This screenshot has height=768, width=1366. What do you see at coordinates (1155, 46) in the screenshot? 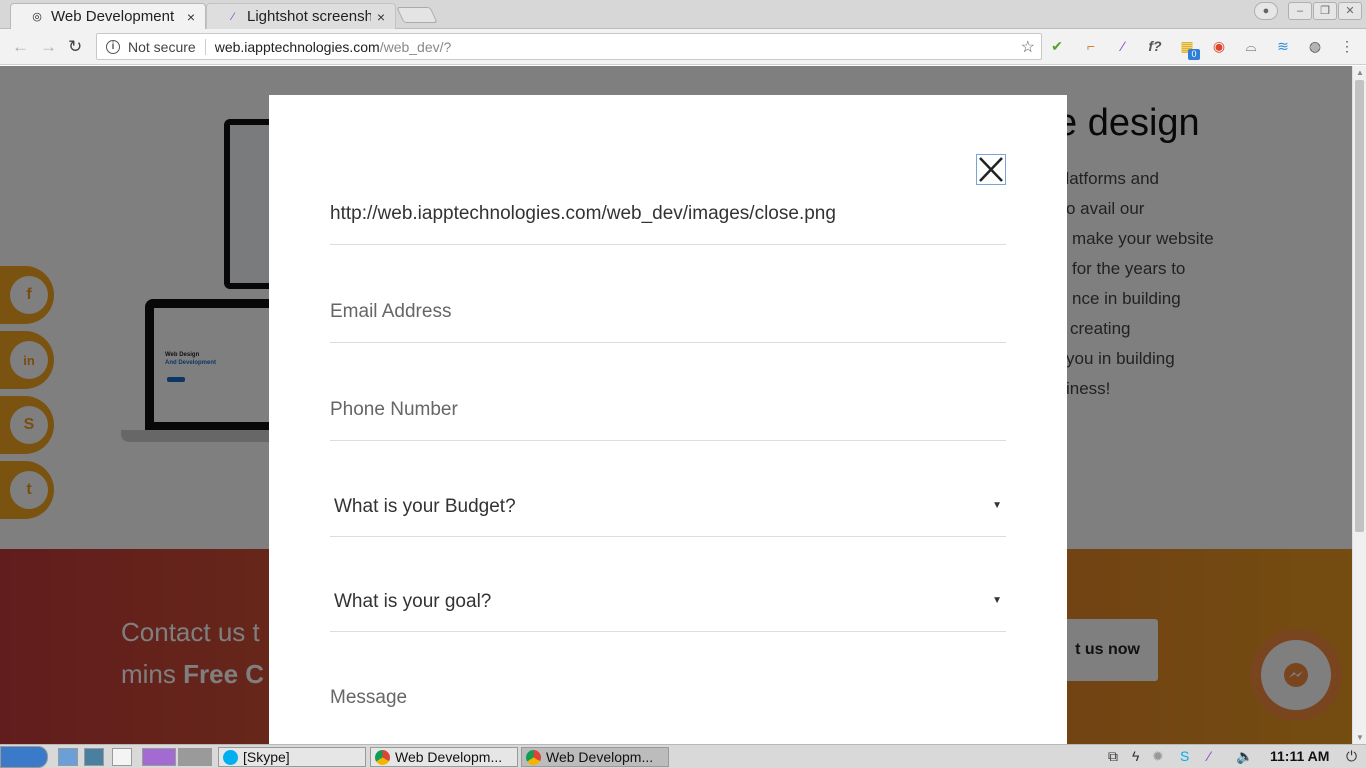
I see `extension-formula-icon: f?` at bounding box center [1155, 46].